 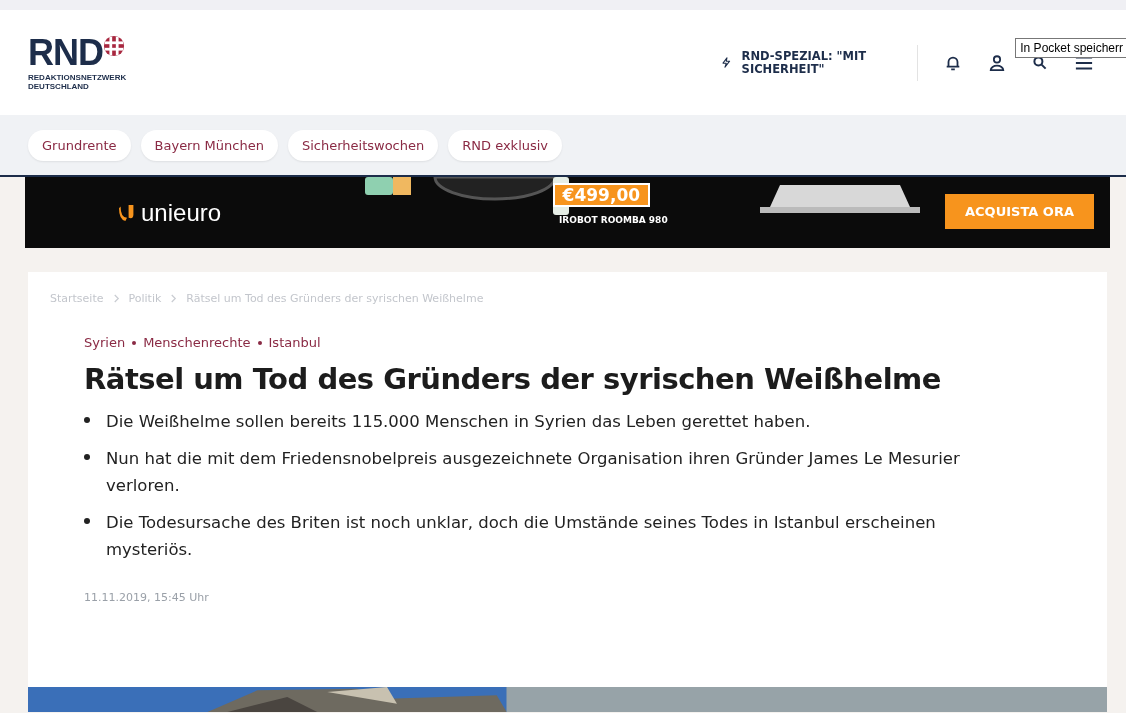 I want to click on phone-drawing, so click(x=388, y=186).